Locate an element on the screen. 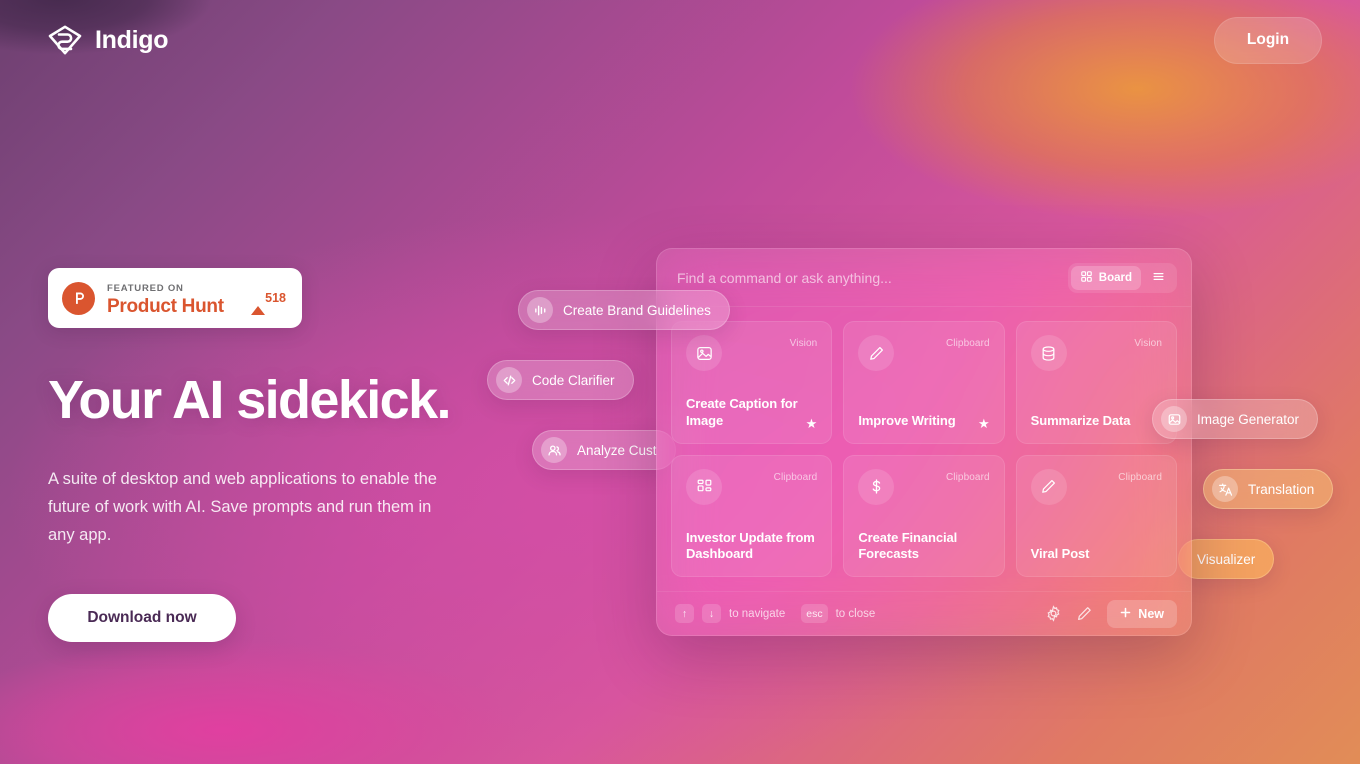  product-hunt-p-icon is located at coordinates (78, 298).